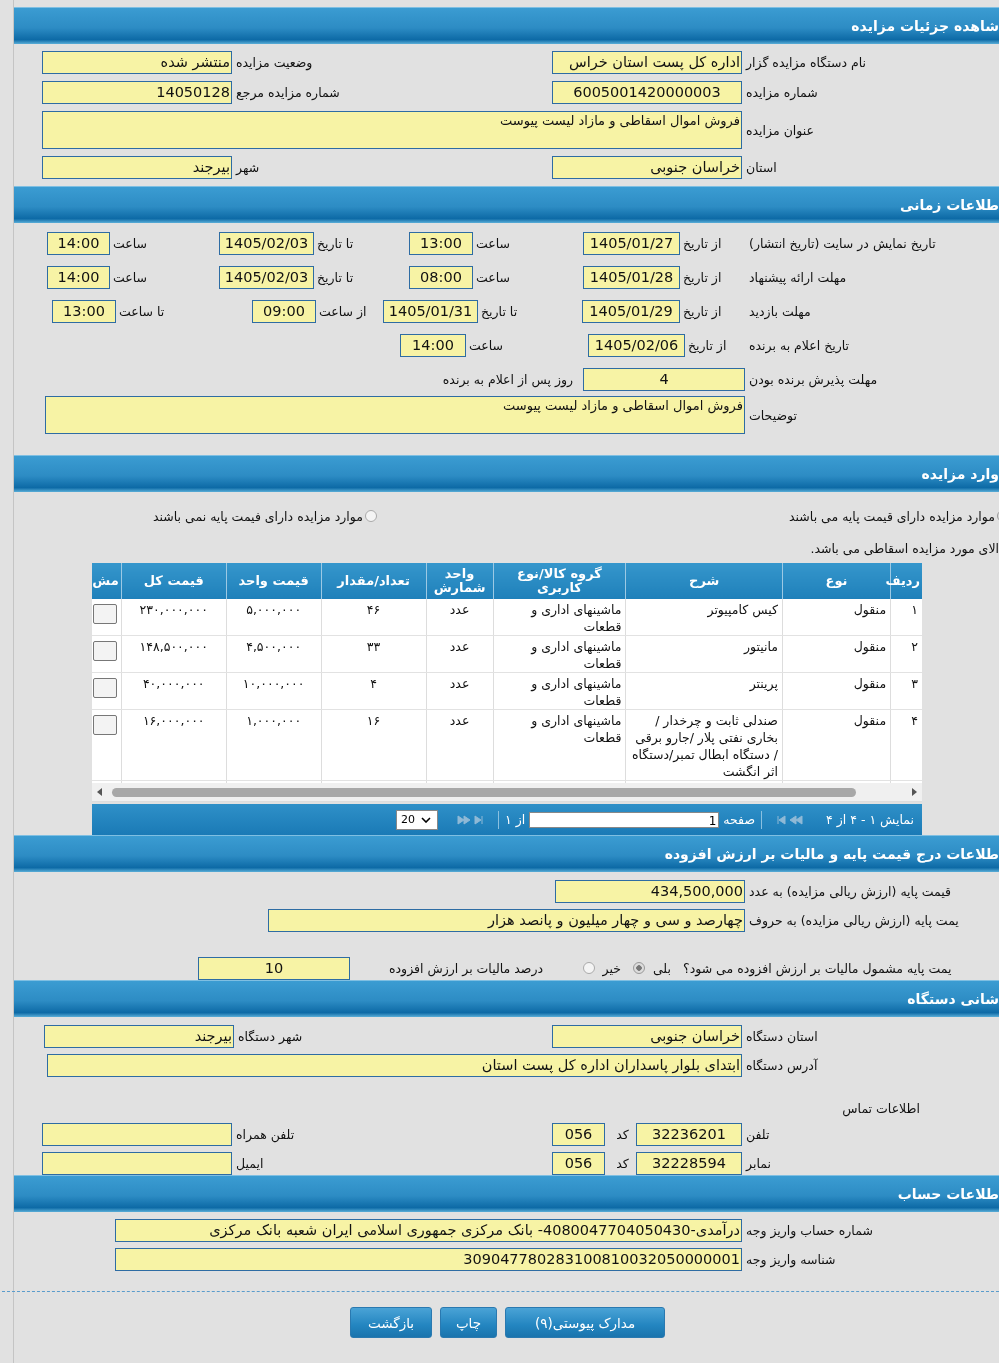 This screenshot has height=1363, width=999. I want to click on field-label: موارد مزایده دارای فیمت پایه نمی باشند, so click(257, 516).